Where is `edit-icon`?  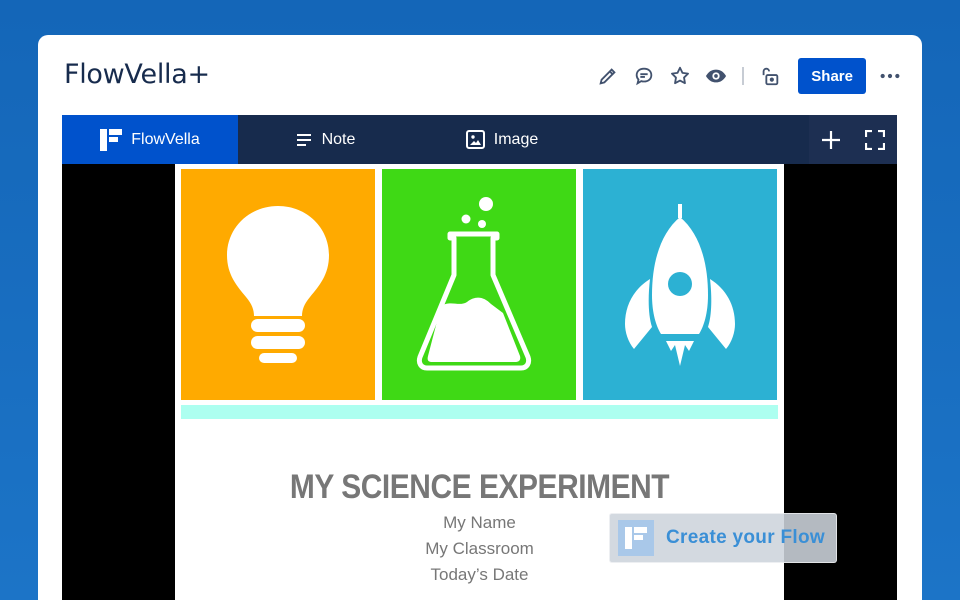 edit-icon is located at coordinates (608, 76).